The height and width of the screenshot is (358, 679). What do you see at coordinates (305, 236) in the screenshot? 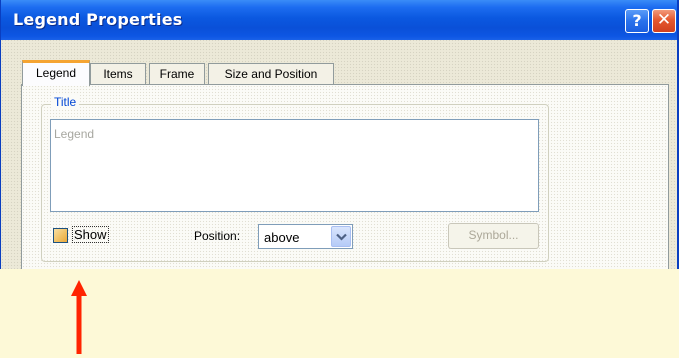
I see `position-select: above` at bounding box center [305, 236].